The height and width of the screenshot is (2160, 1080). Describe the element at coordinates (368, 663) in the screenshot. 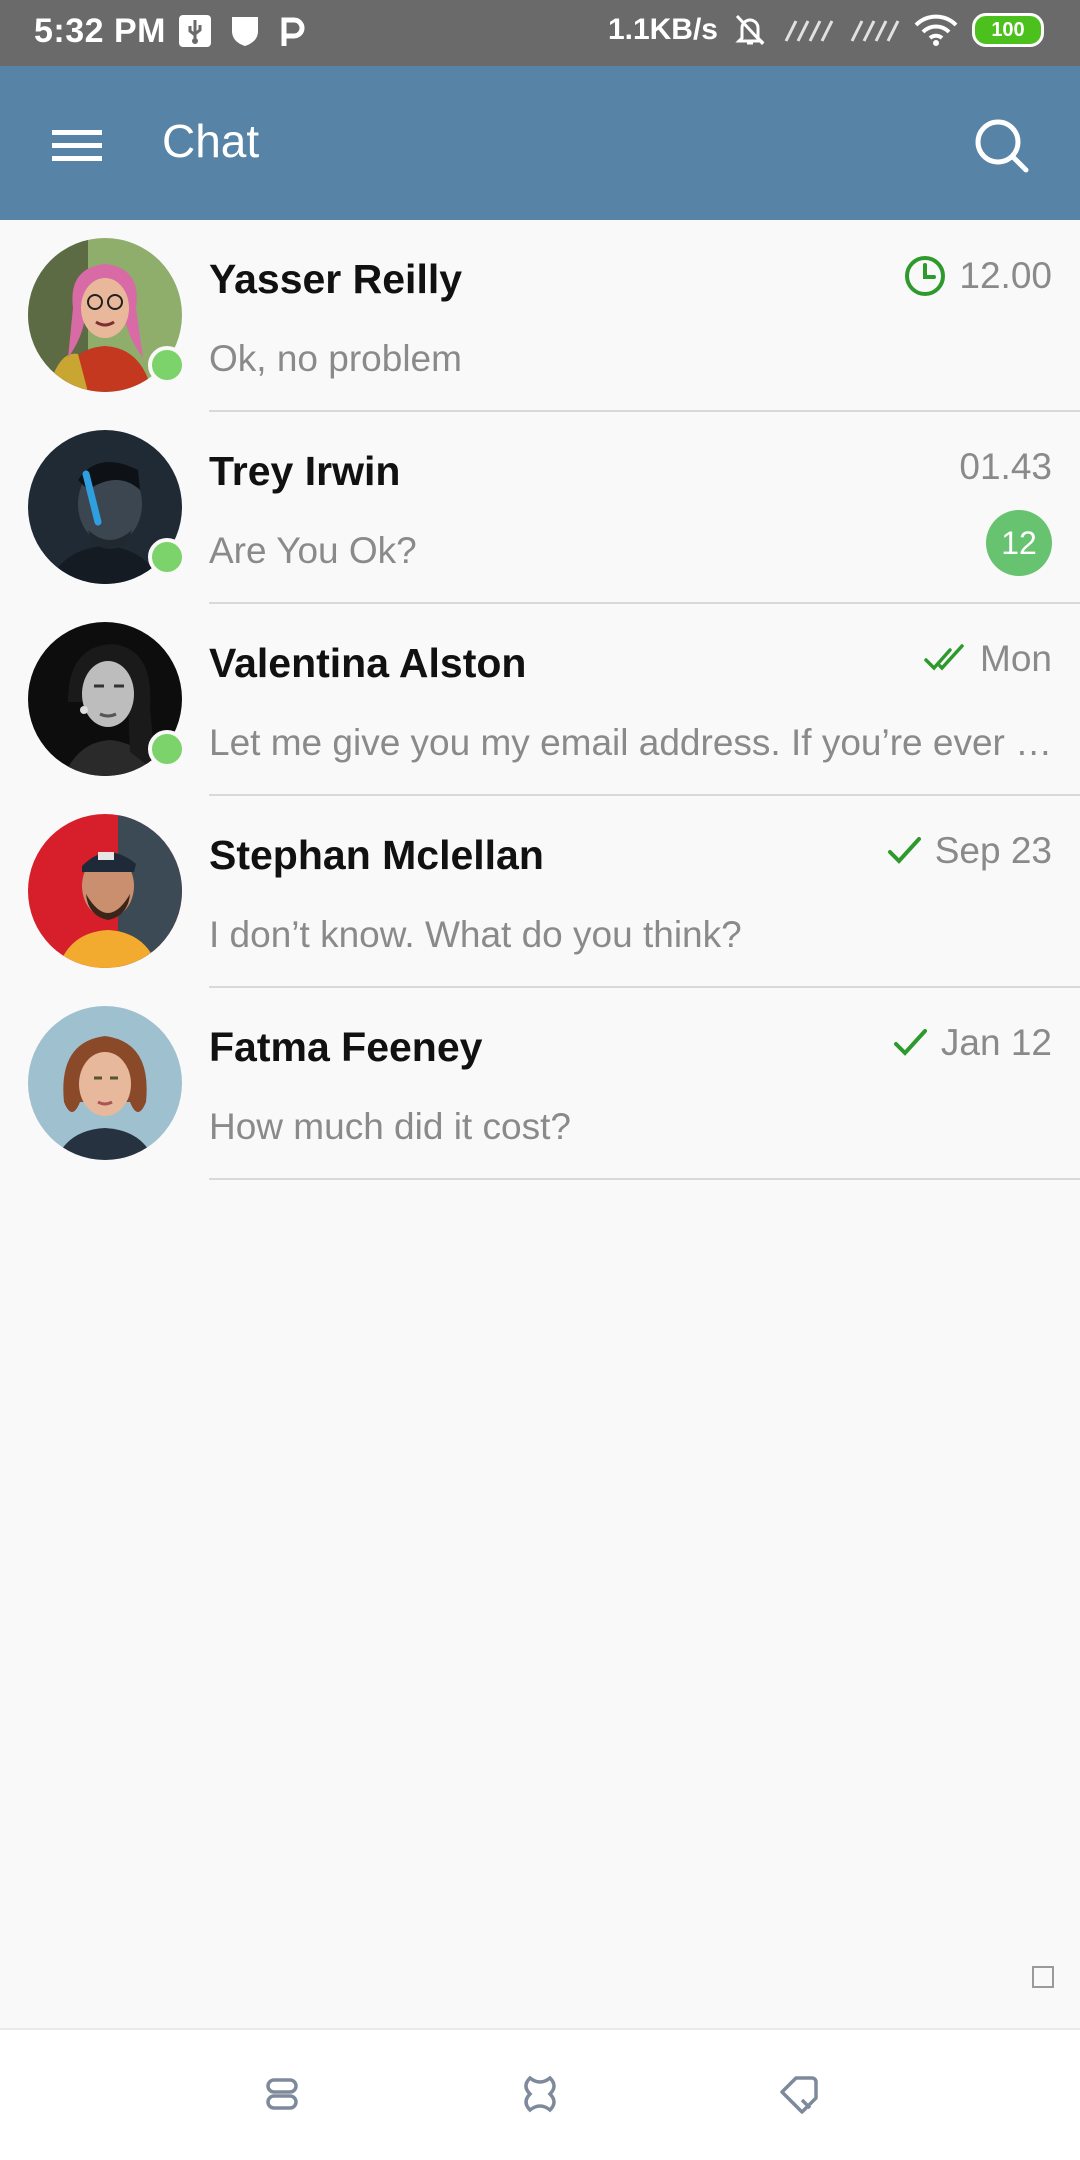

I see `chat-name: Valentina Alston` at that location.